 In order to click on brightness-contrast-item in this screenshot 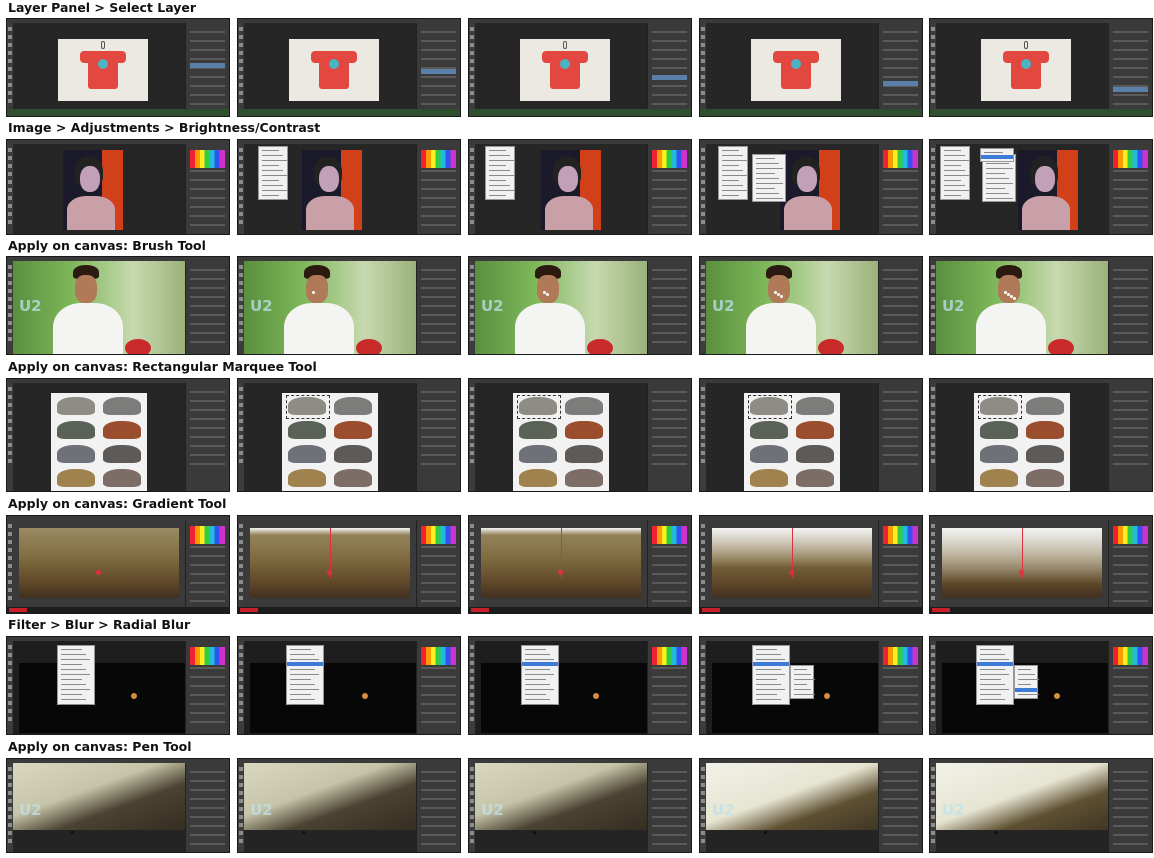, I will do `click(997, 155)`.